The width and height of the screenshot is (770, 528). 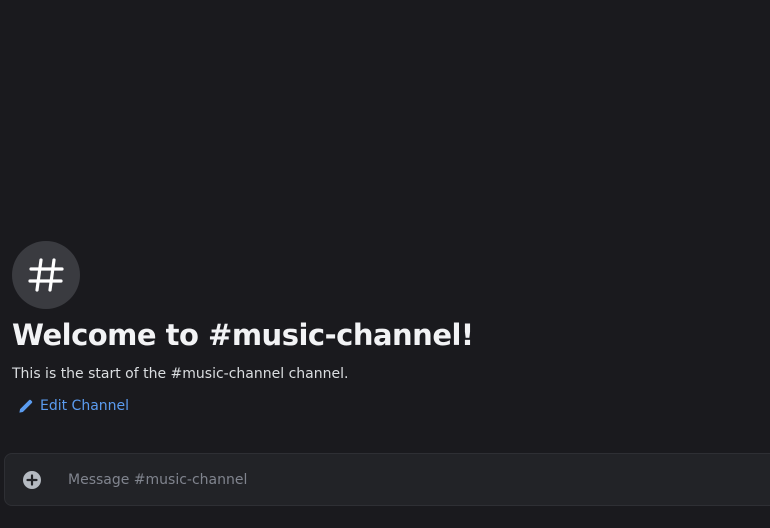 I want to click on edit-channel-label: Edit Channel, so click(x=85, y=406).